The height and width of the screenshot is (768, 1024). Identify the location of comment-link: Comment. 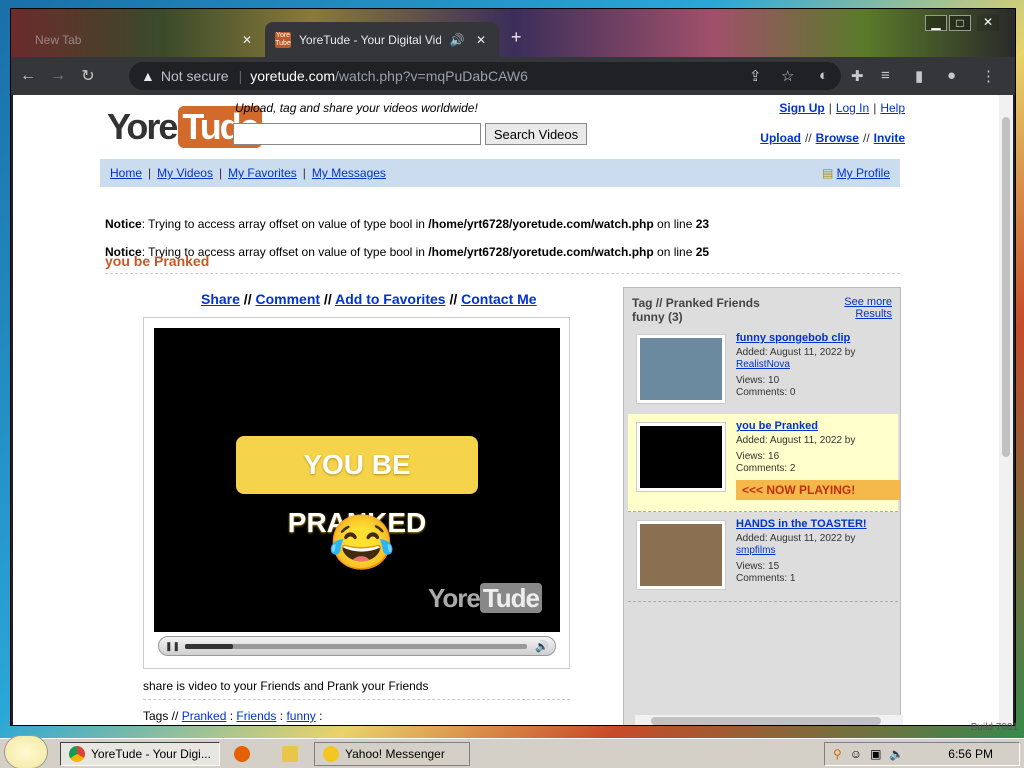
(287, 299).